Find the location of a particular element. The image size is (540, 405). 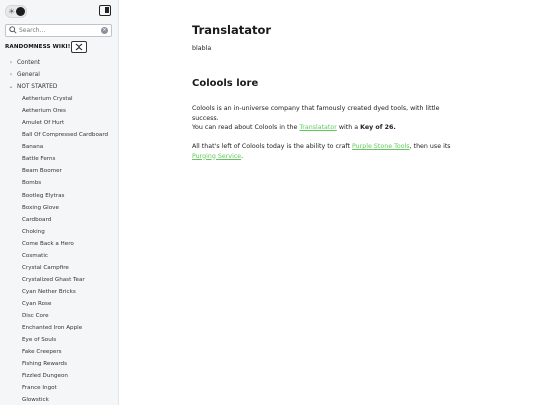

layout-toggle-icon is located at coordinates (105, 10).